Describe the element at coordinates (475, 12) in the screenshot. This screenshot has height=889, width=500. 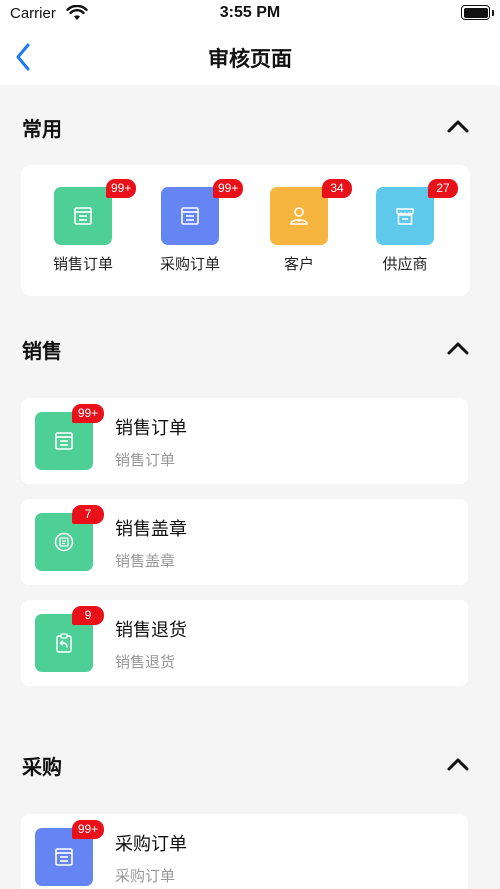
I see `battery-icon` at that location.